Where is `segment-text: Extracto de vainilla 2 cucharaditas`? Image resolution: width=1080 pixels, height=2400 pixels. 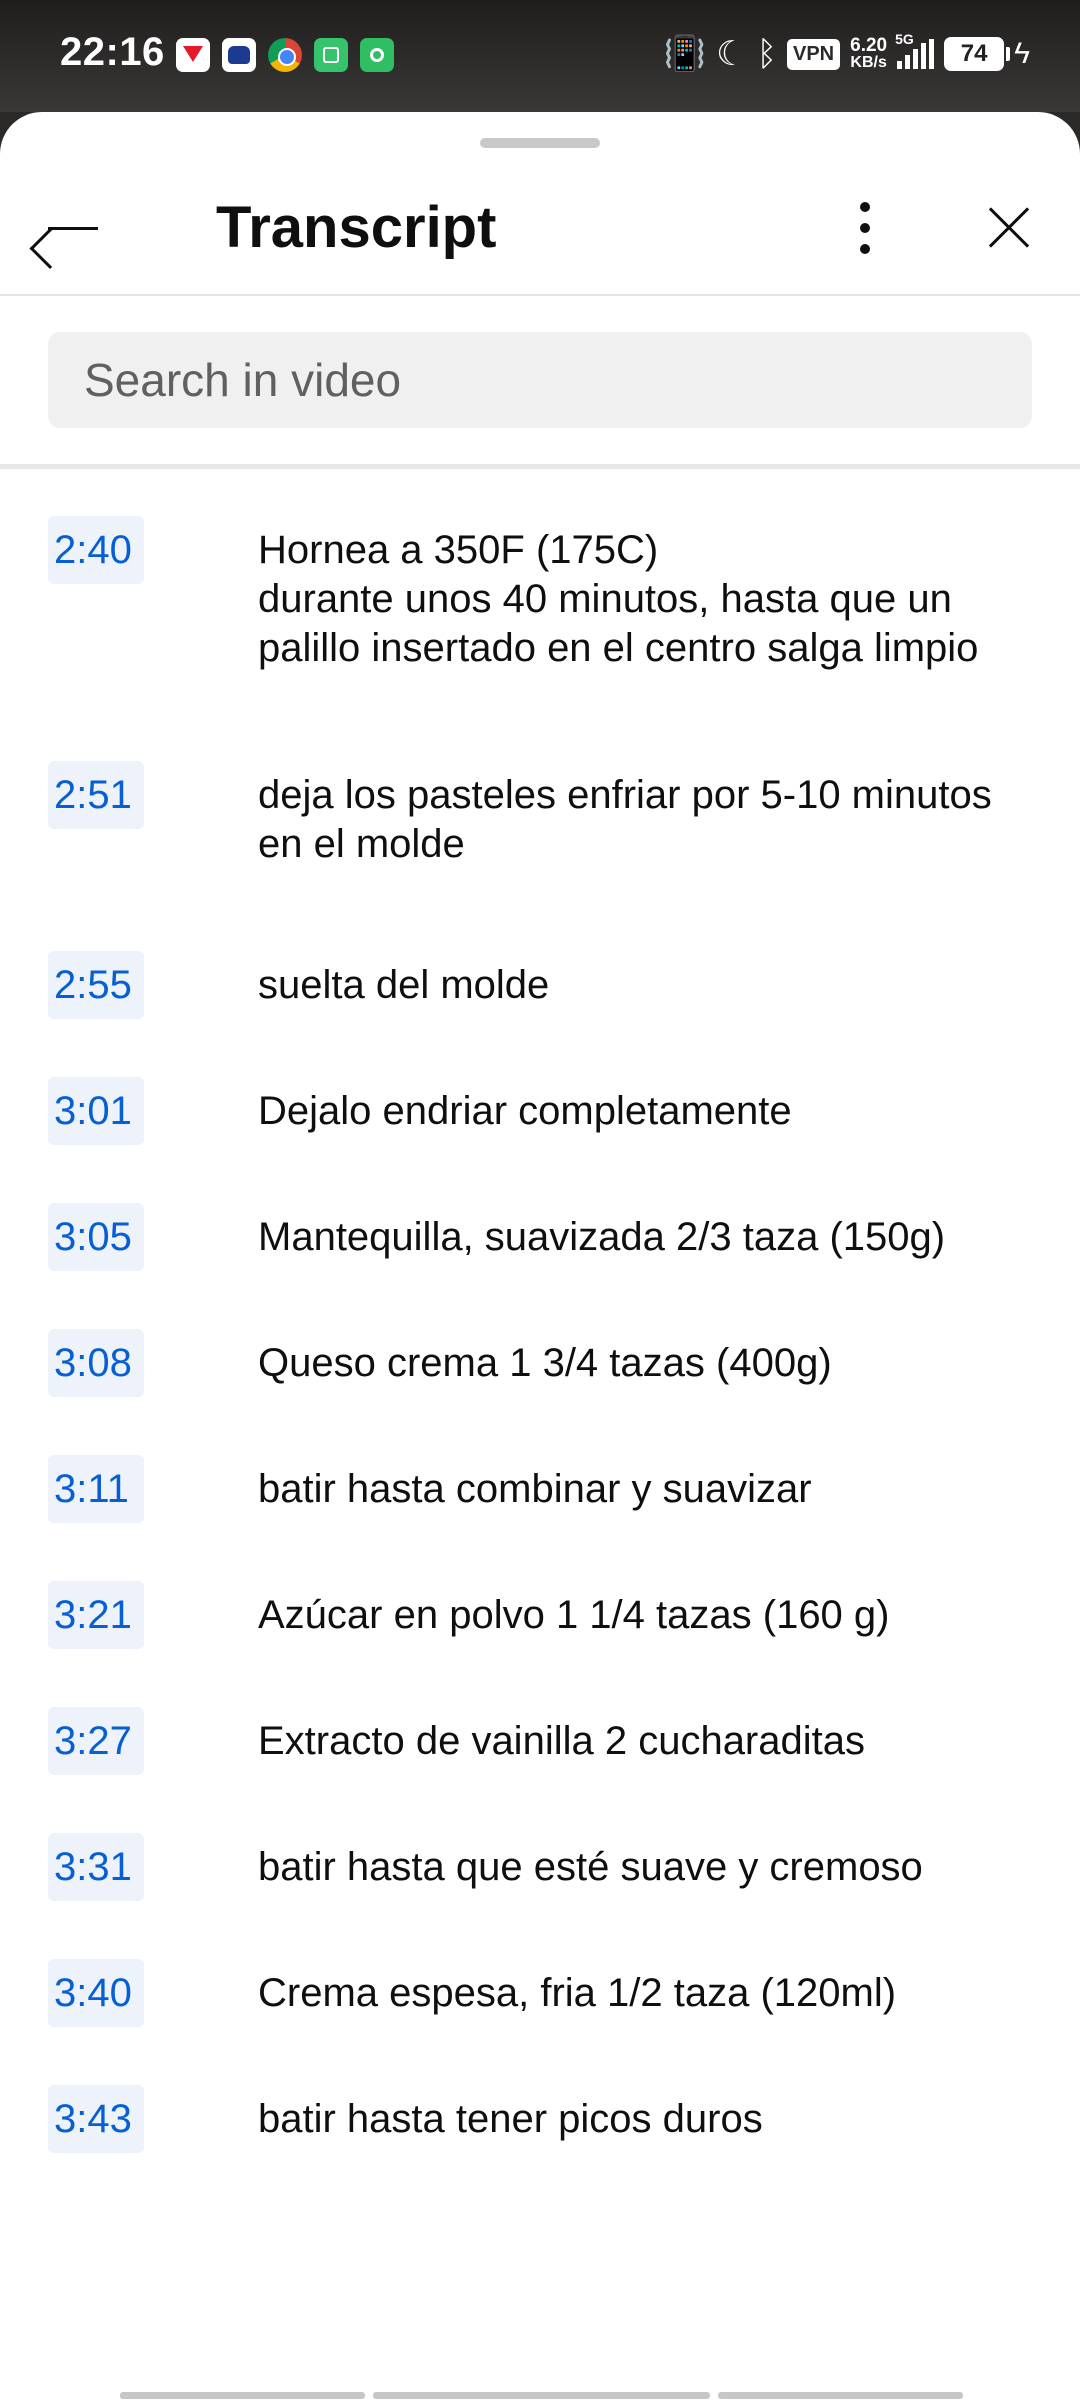 segment-text: Extracto de vainilla 2 cucharaditas is located at coordinates (561, 1741).